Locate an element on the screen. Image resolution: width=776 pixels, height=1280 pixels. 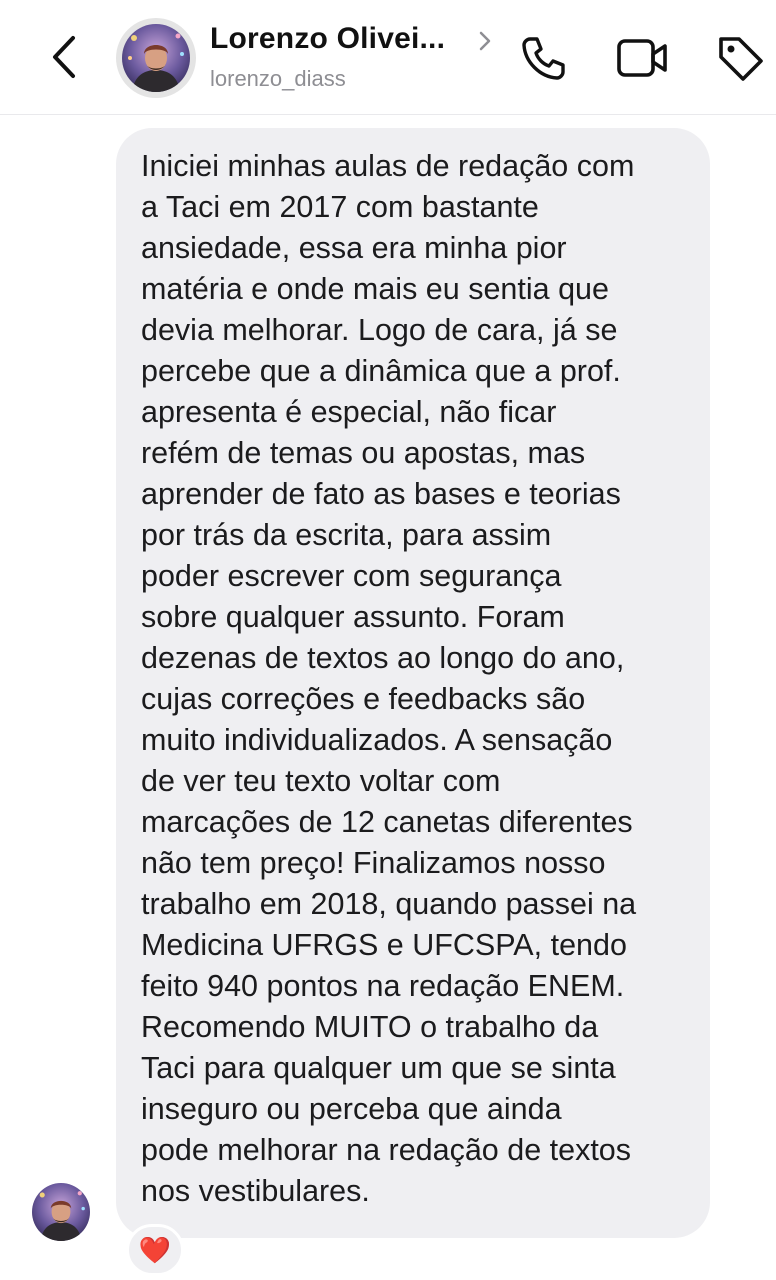
chevron-right-icon is located at coordinates (485, 41).